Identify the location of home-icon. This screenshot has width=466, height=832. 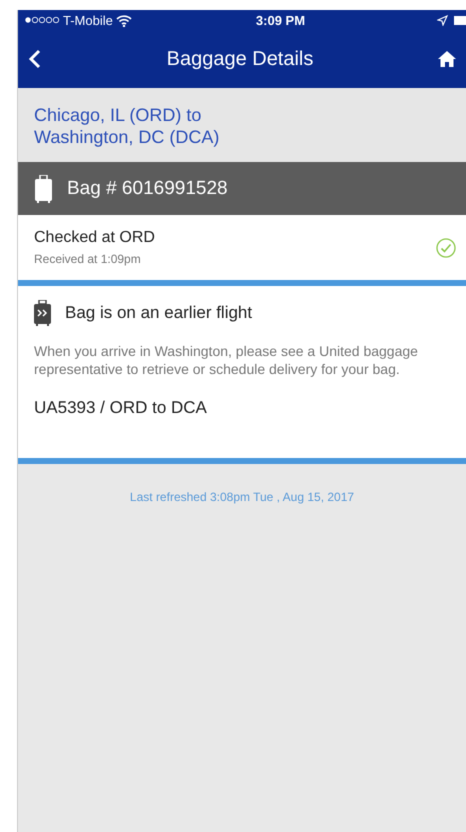
(447, 59).